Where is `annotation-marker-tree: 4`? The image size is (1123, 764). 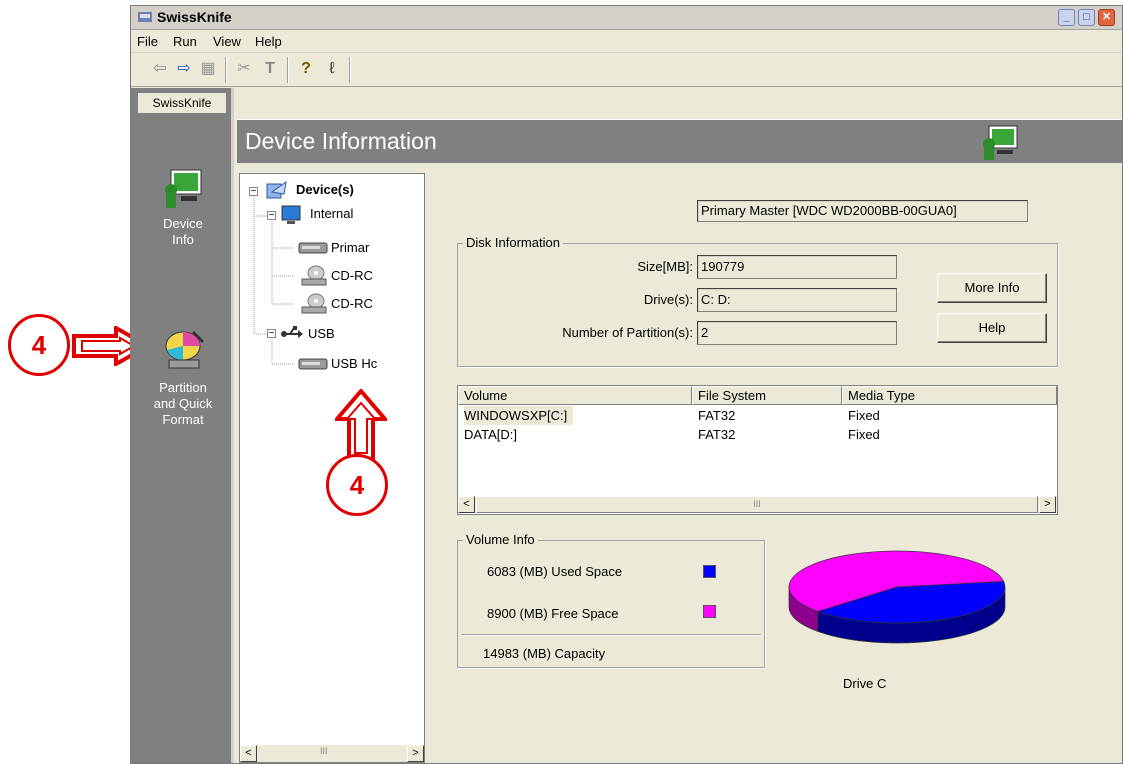 annotation-marker-tree: 4 is located at coordinates (357, 485).